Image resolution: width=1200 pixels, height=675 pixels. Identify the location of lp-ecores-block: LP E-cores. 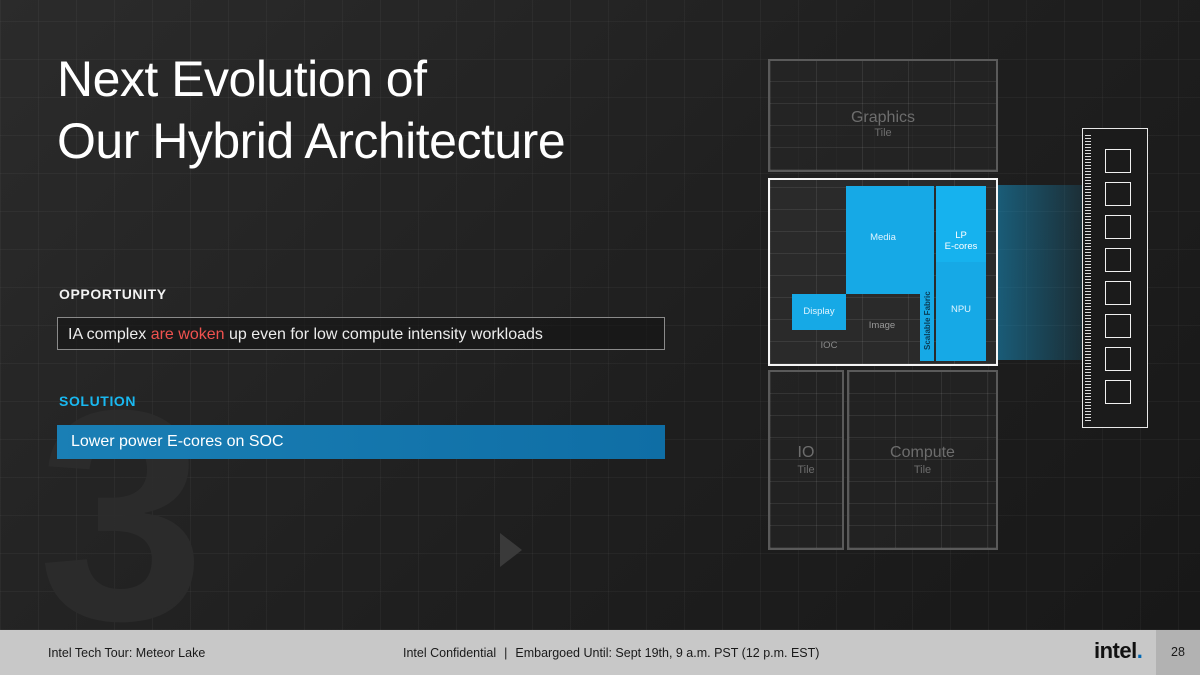
(961, 224).